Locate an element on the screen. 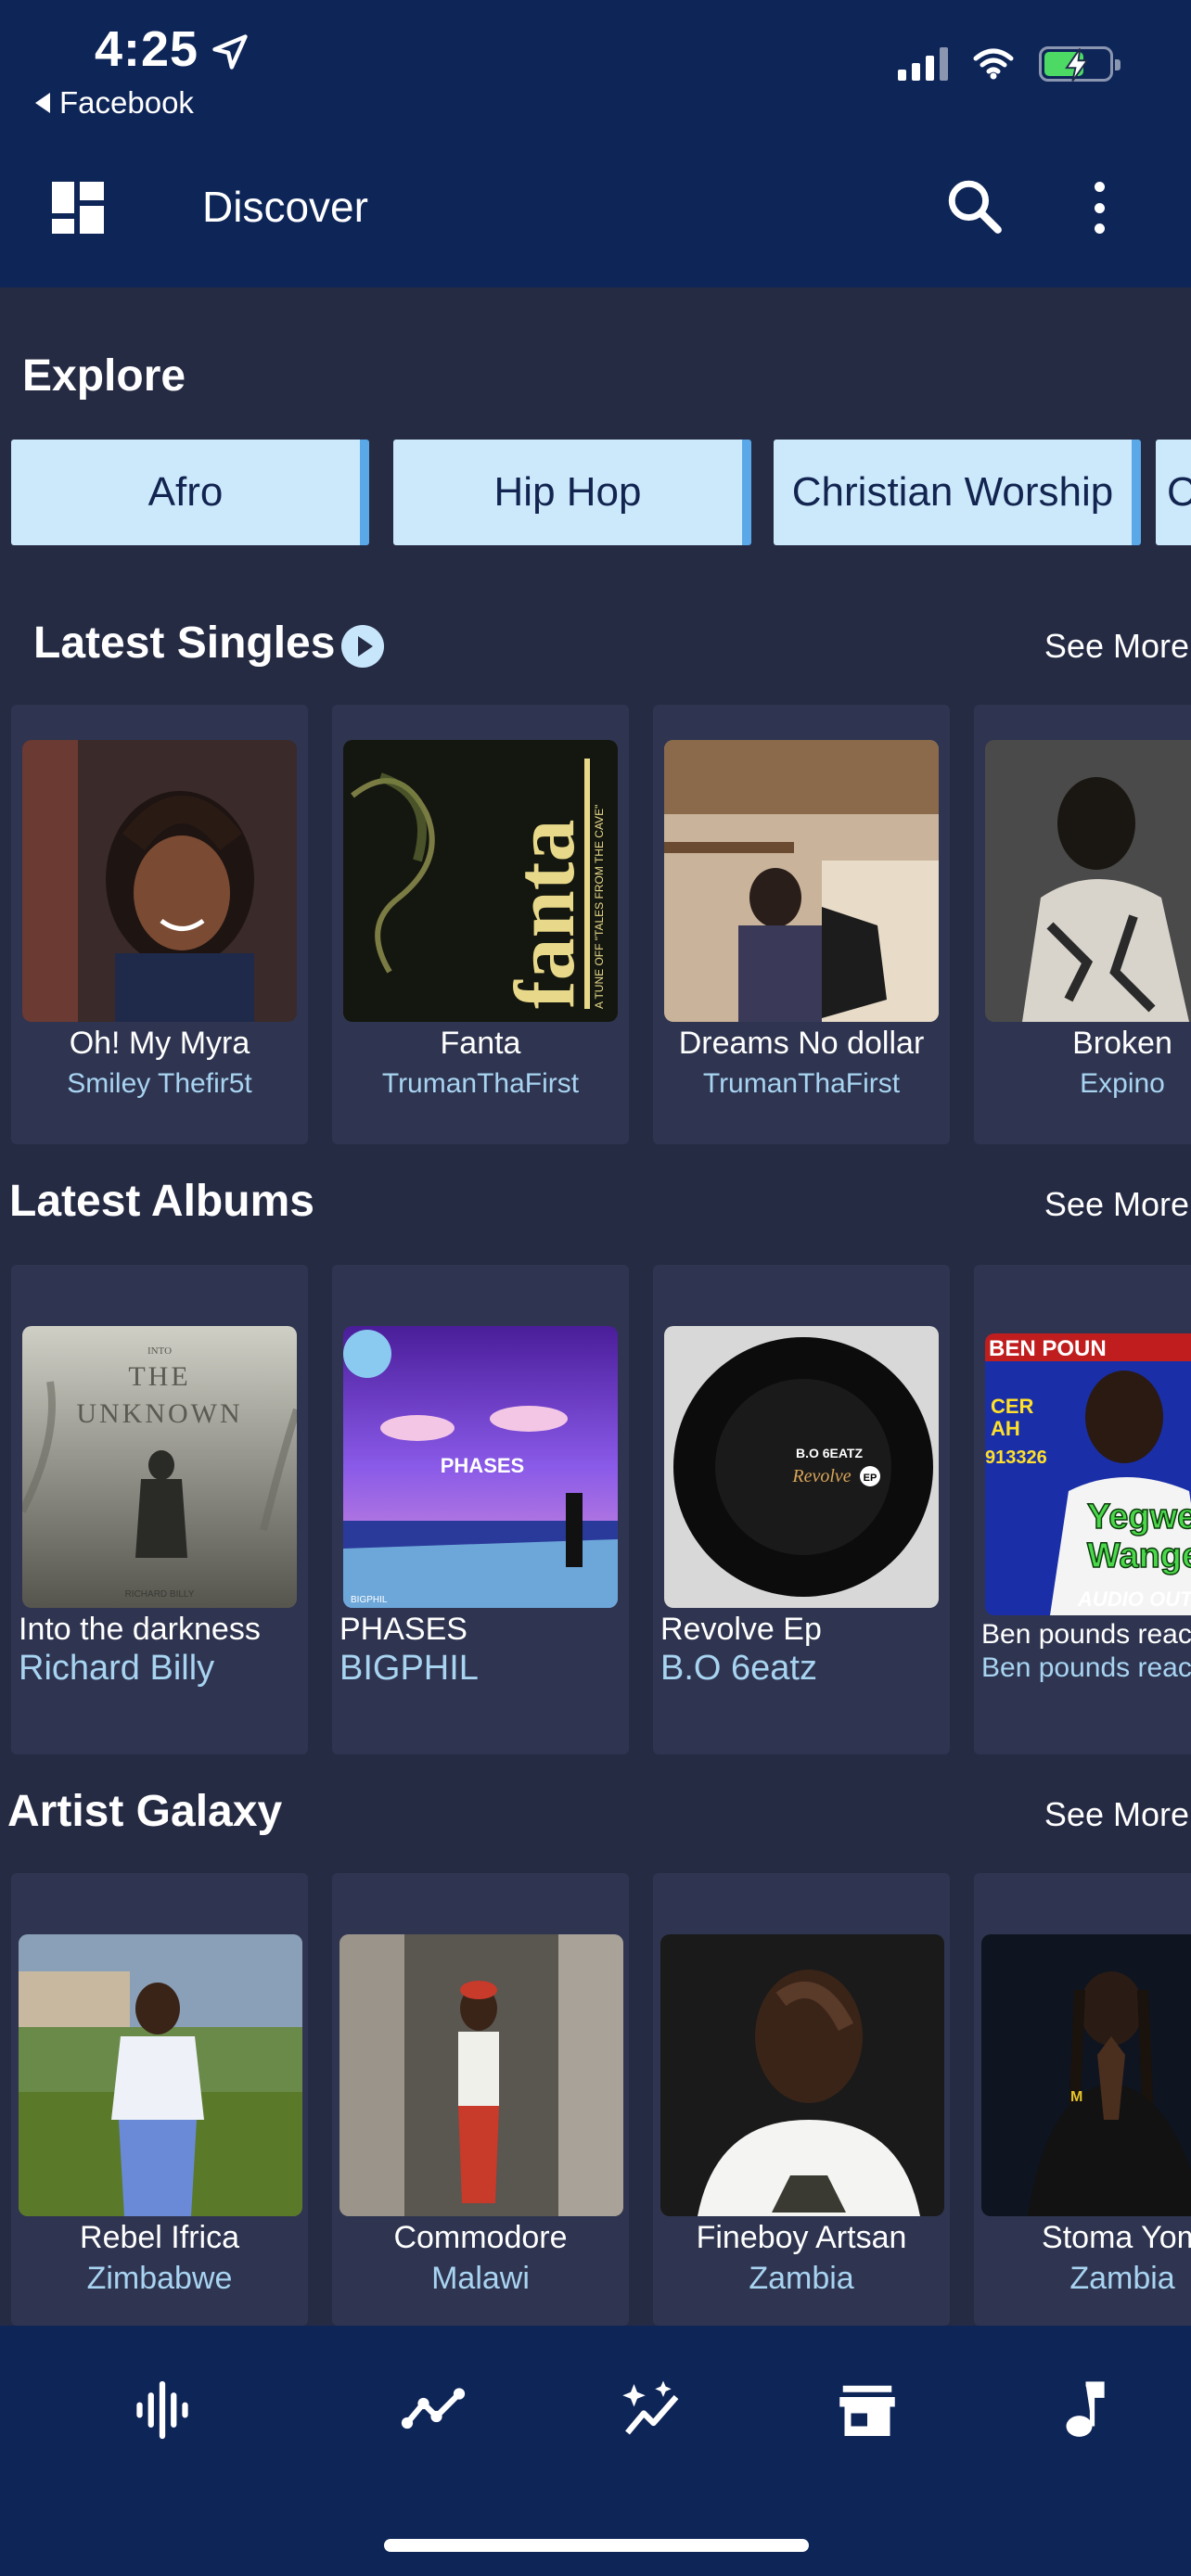  artist-photo: M is located at coordinates (1086, 2075).